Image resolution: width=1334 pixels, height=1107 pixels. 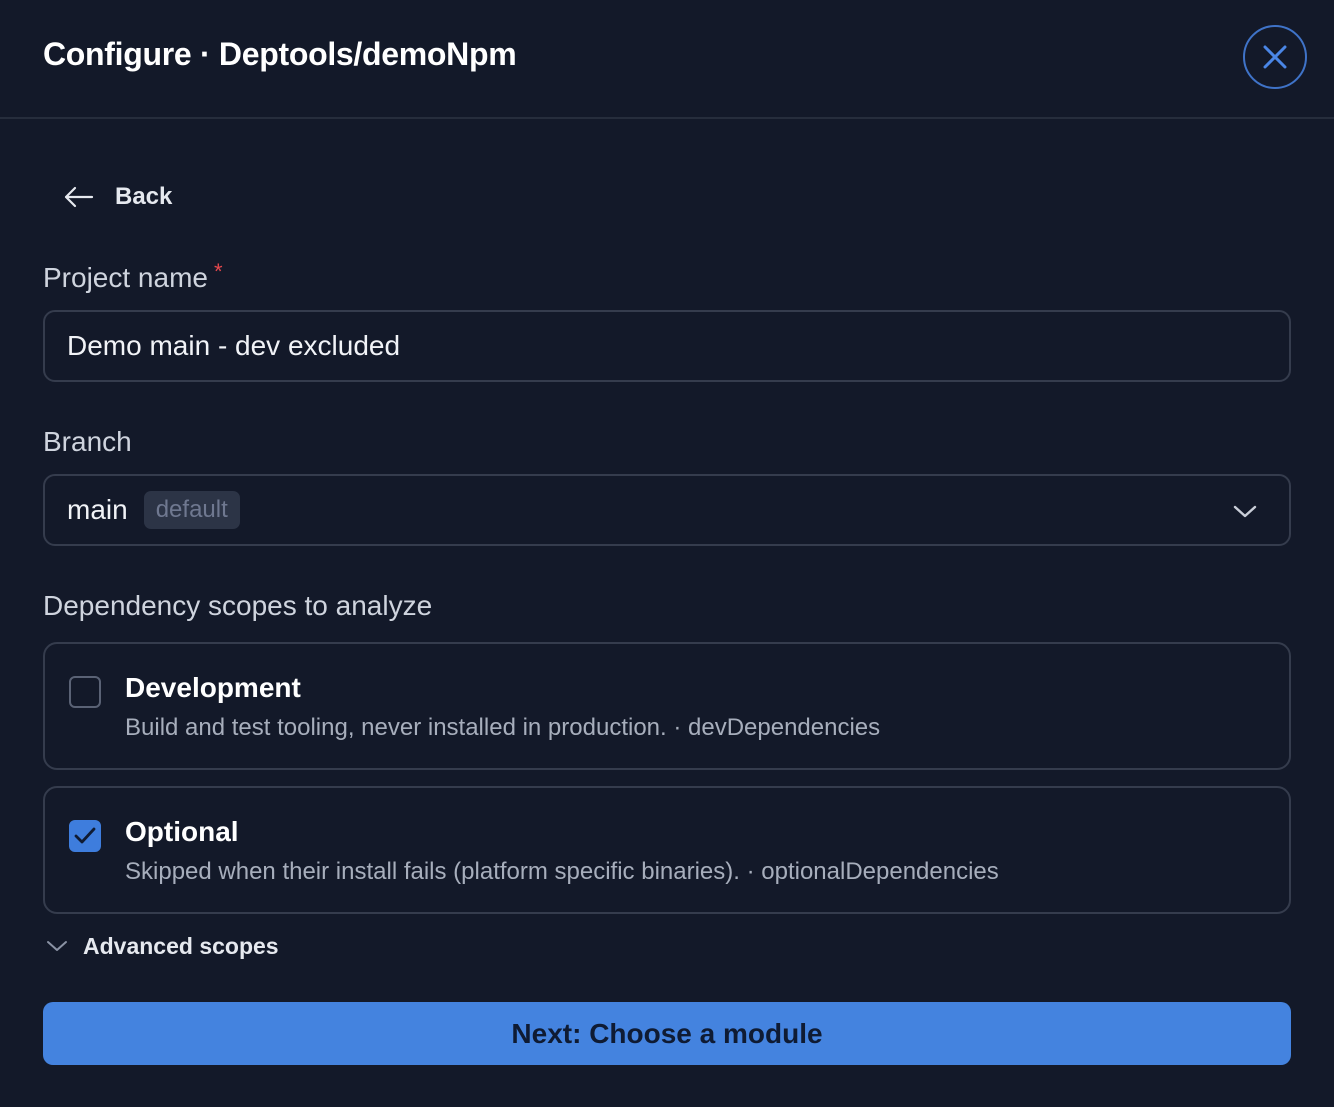 What do you see at coordinates (191, 510) in the screenshot?
I see `default-badge: default` at bounding box center [191, 510].